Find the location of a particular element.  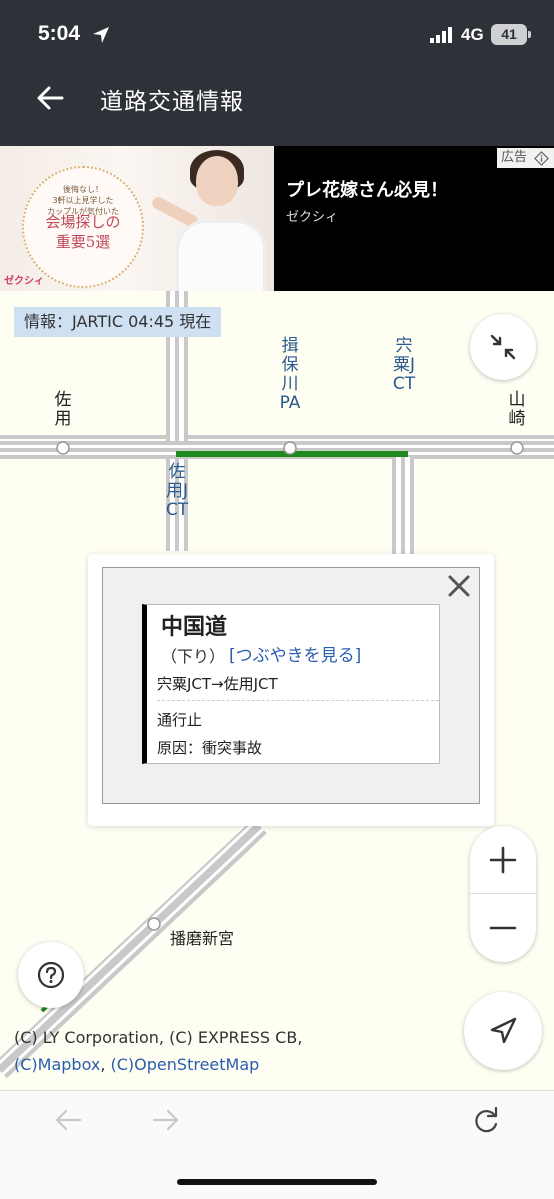

ic-marker-saku is located at coordinates (63, 448).